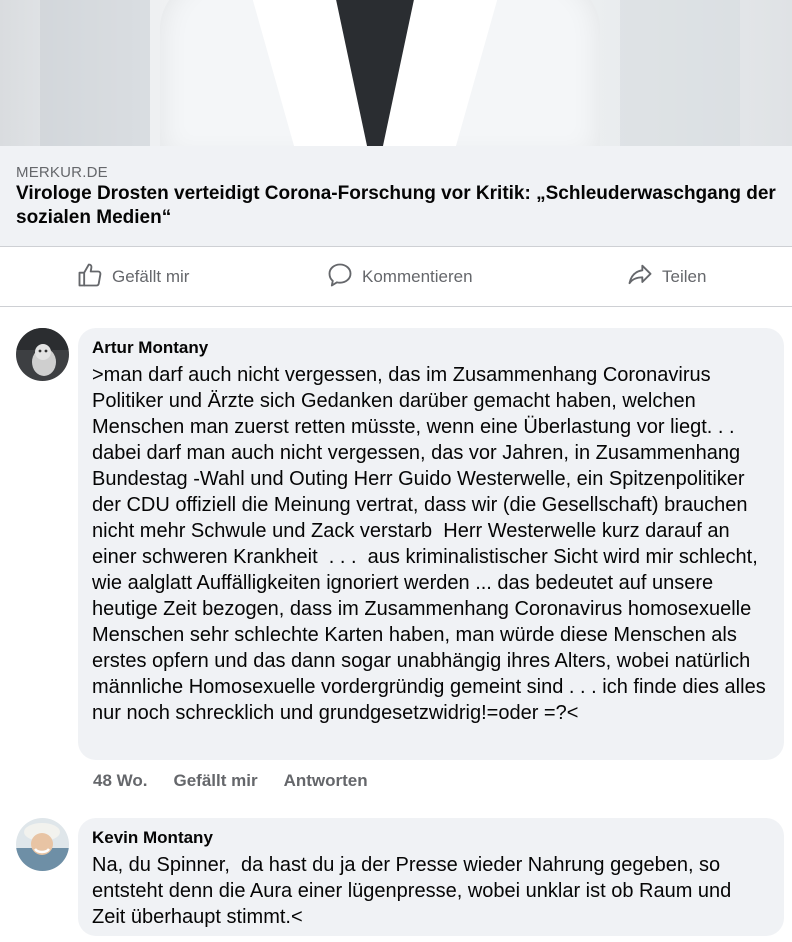 Image resolution: width=792 pixels, height=942 pixels. I want to click on like-label: Gefällt mir, so click(151, 276).